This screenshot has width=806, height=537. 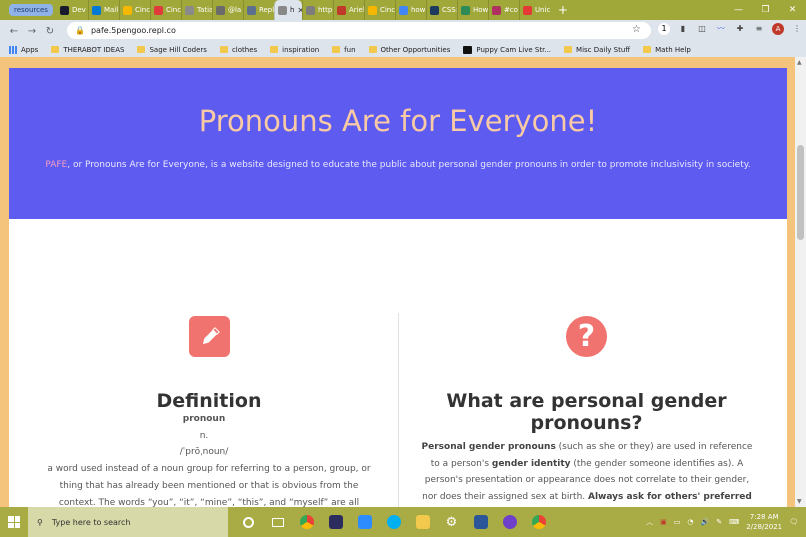 I want to click on bookmark-item: inspiration, so click(x=294, y=50).